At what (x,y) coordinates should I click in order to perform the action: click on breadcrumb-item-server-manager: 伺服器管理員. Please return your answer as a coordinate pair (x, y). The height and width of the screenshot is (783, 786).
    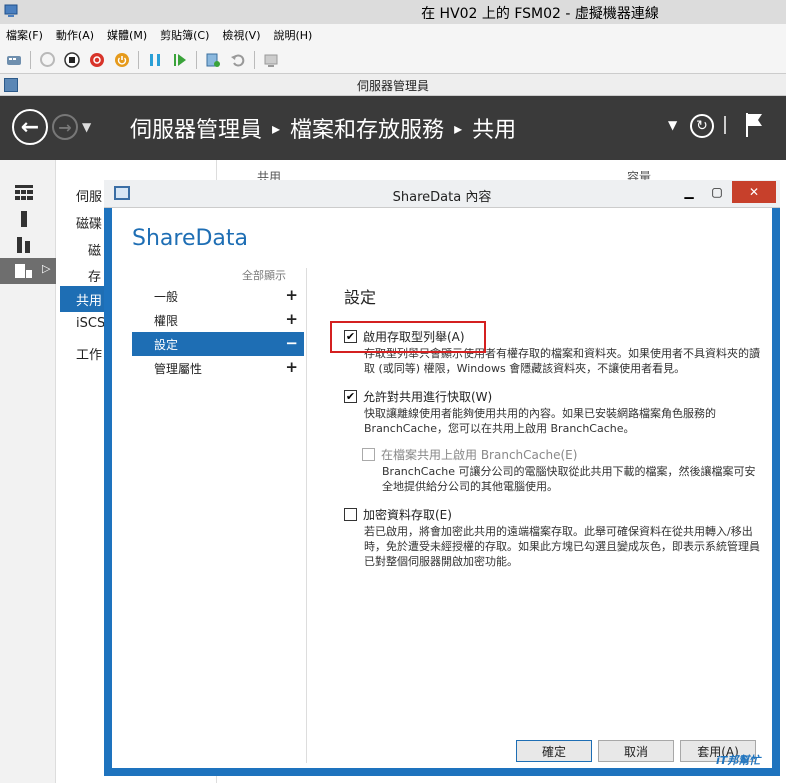
    Looking at the image, I should click on (196, 128).